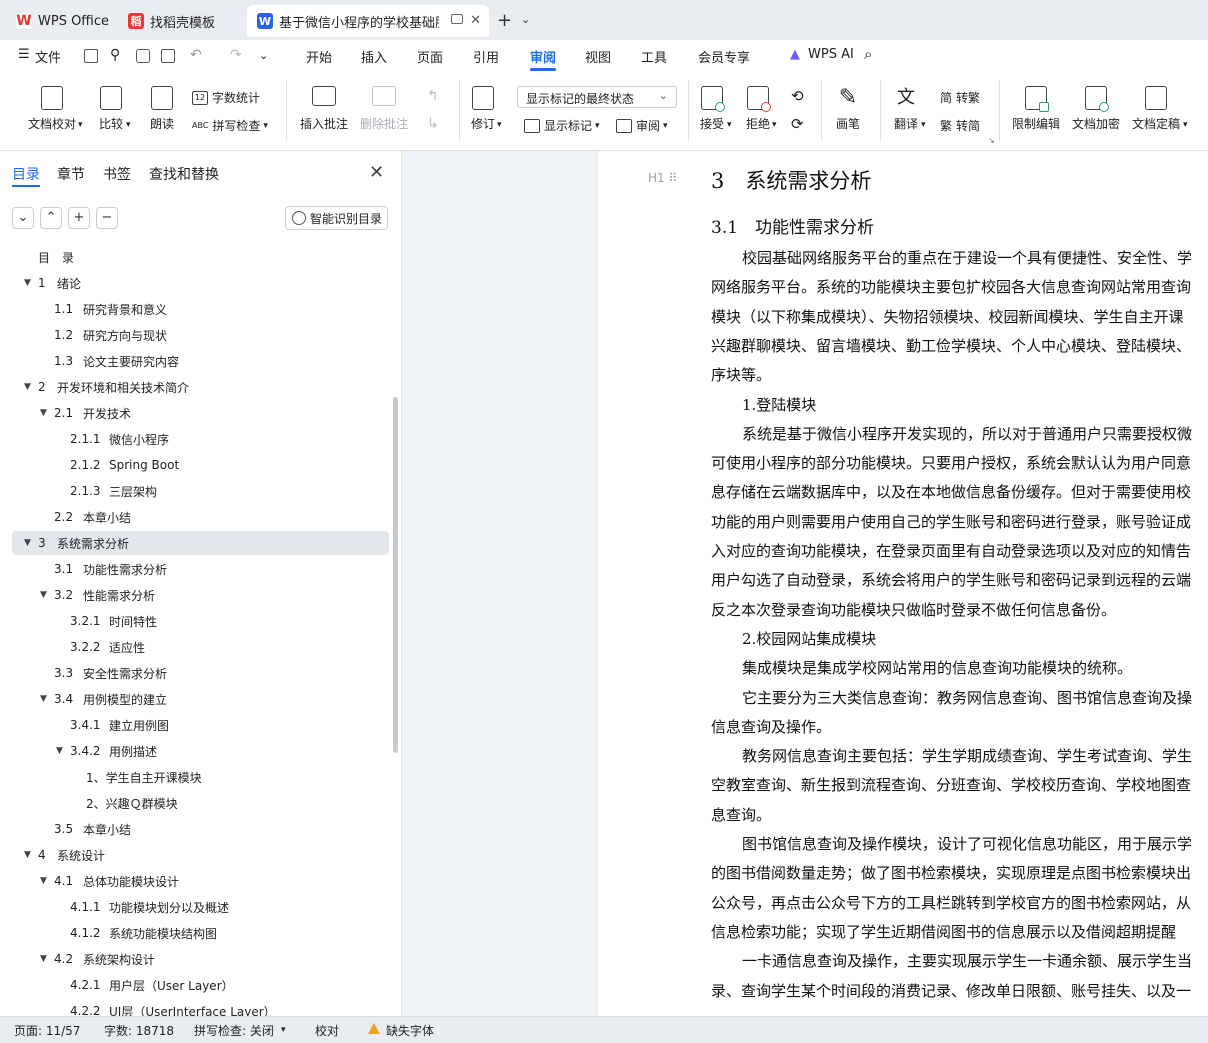  I want to click on toc-item: ▼ 4.1 总体功能模块设计, so click(200, 881).